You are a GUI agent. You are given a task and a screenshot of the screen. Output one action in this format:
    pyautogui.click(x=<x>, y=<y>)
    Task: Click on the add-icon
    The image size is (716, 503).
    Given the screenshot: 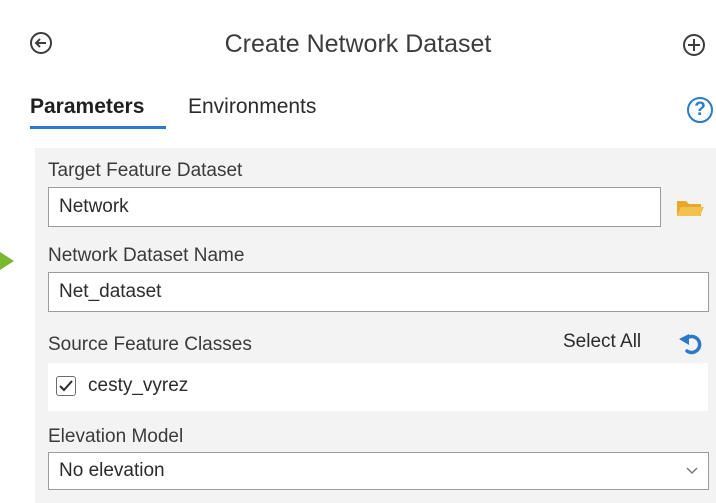 What is the action you would take?
    pyautogui.click(x=694, y=45)
    